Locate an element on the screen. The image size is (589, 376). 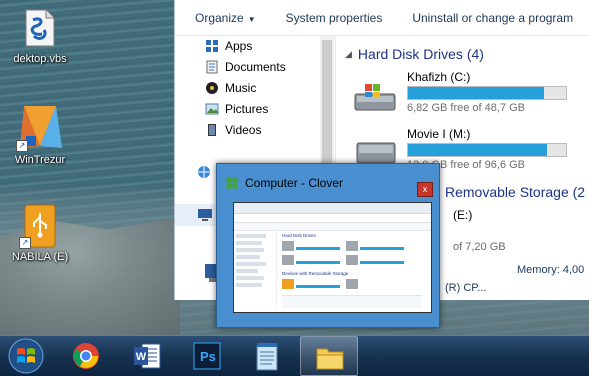
network-icon is located at coordinates (204, 173).